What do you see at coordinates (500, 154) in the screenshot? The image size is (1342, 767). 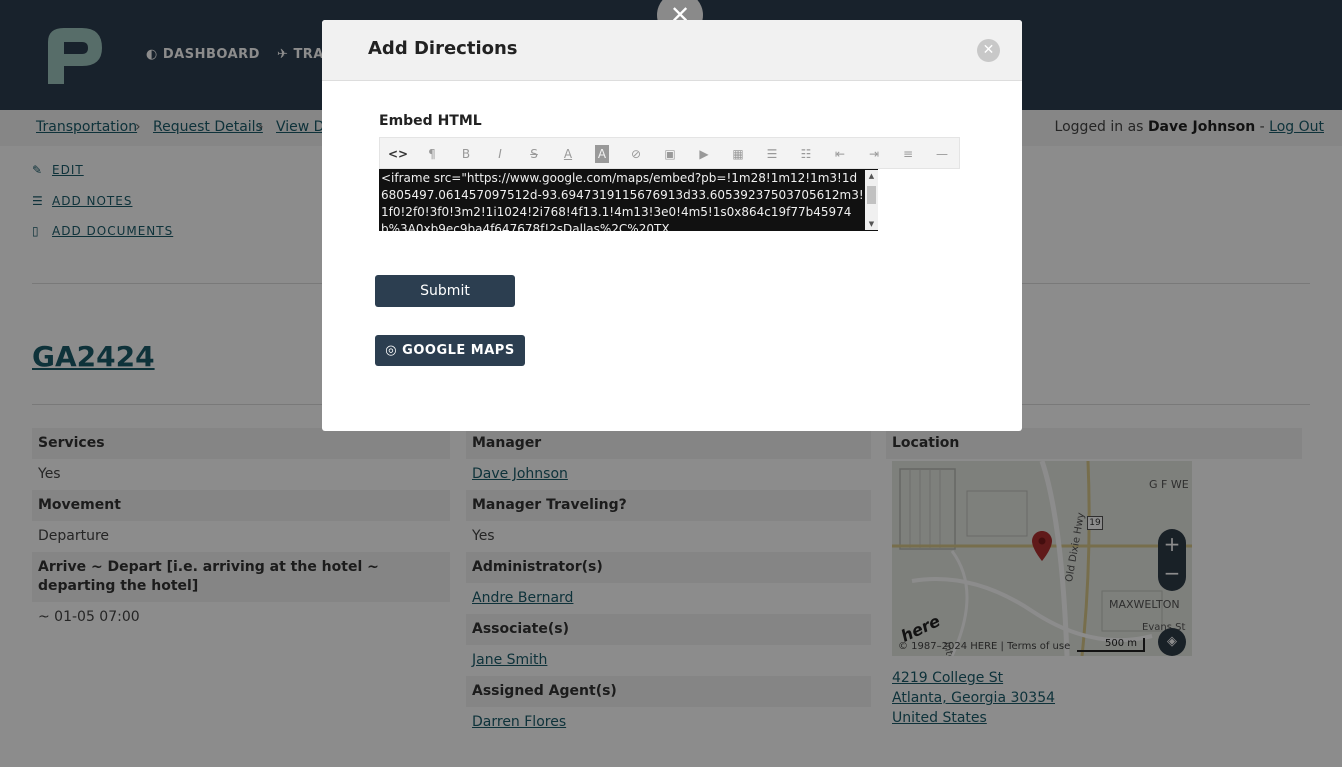 I see `italic-icon: I` at bounding box center [500, 154].